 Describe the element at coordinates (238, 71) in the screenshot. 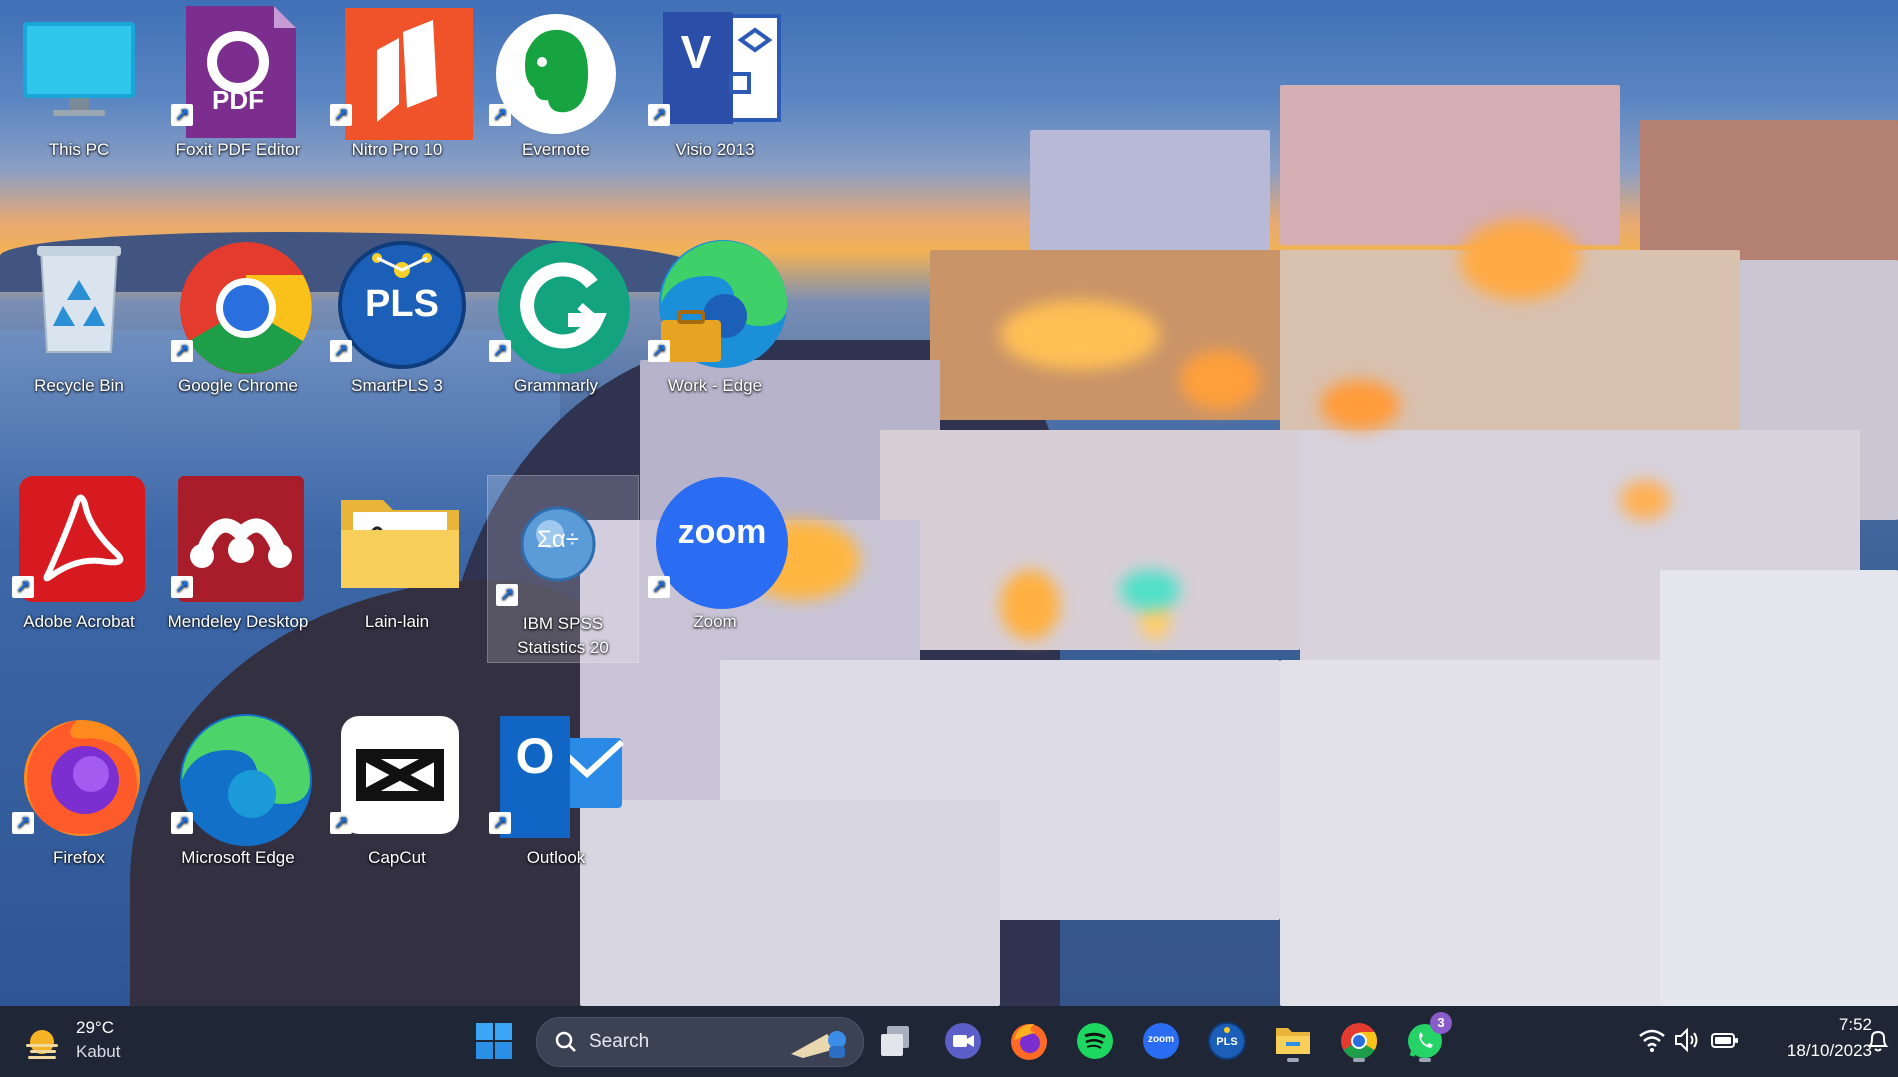

I see `foxit-pdf-icon: PDF` at that location.